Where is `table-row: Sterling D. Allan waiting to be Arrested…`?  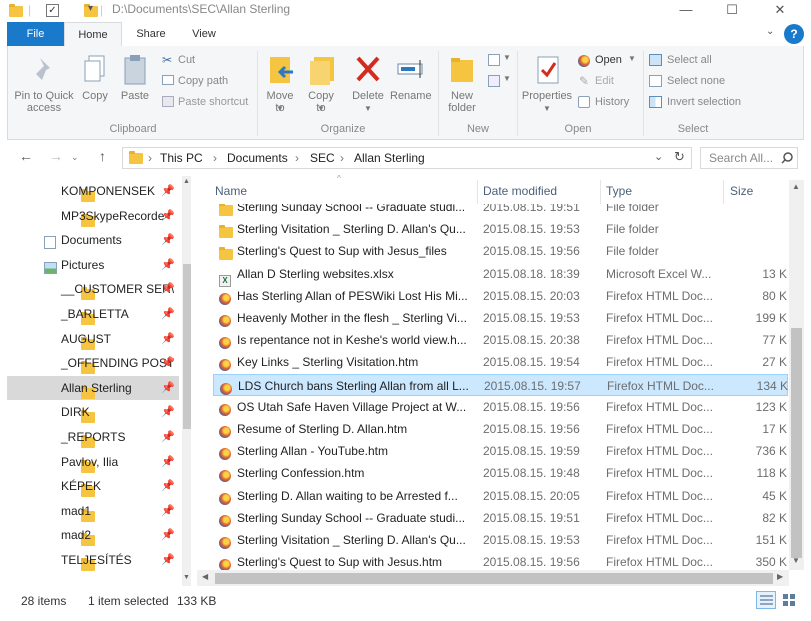 table-row: Sterling D. Allan waiting to be Arrested… is located at coordinates (500, 496).